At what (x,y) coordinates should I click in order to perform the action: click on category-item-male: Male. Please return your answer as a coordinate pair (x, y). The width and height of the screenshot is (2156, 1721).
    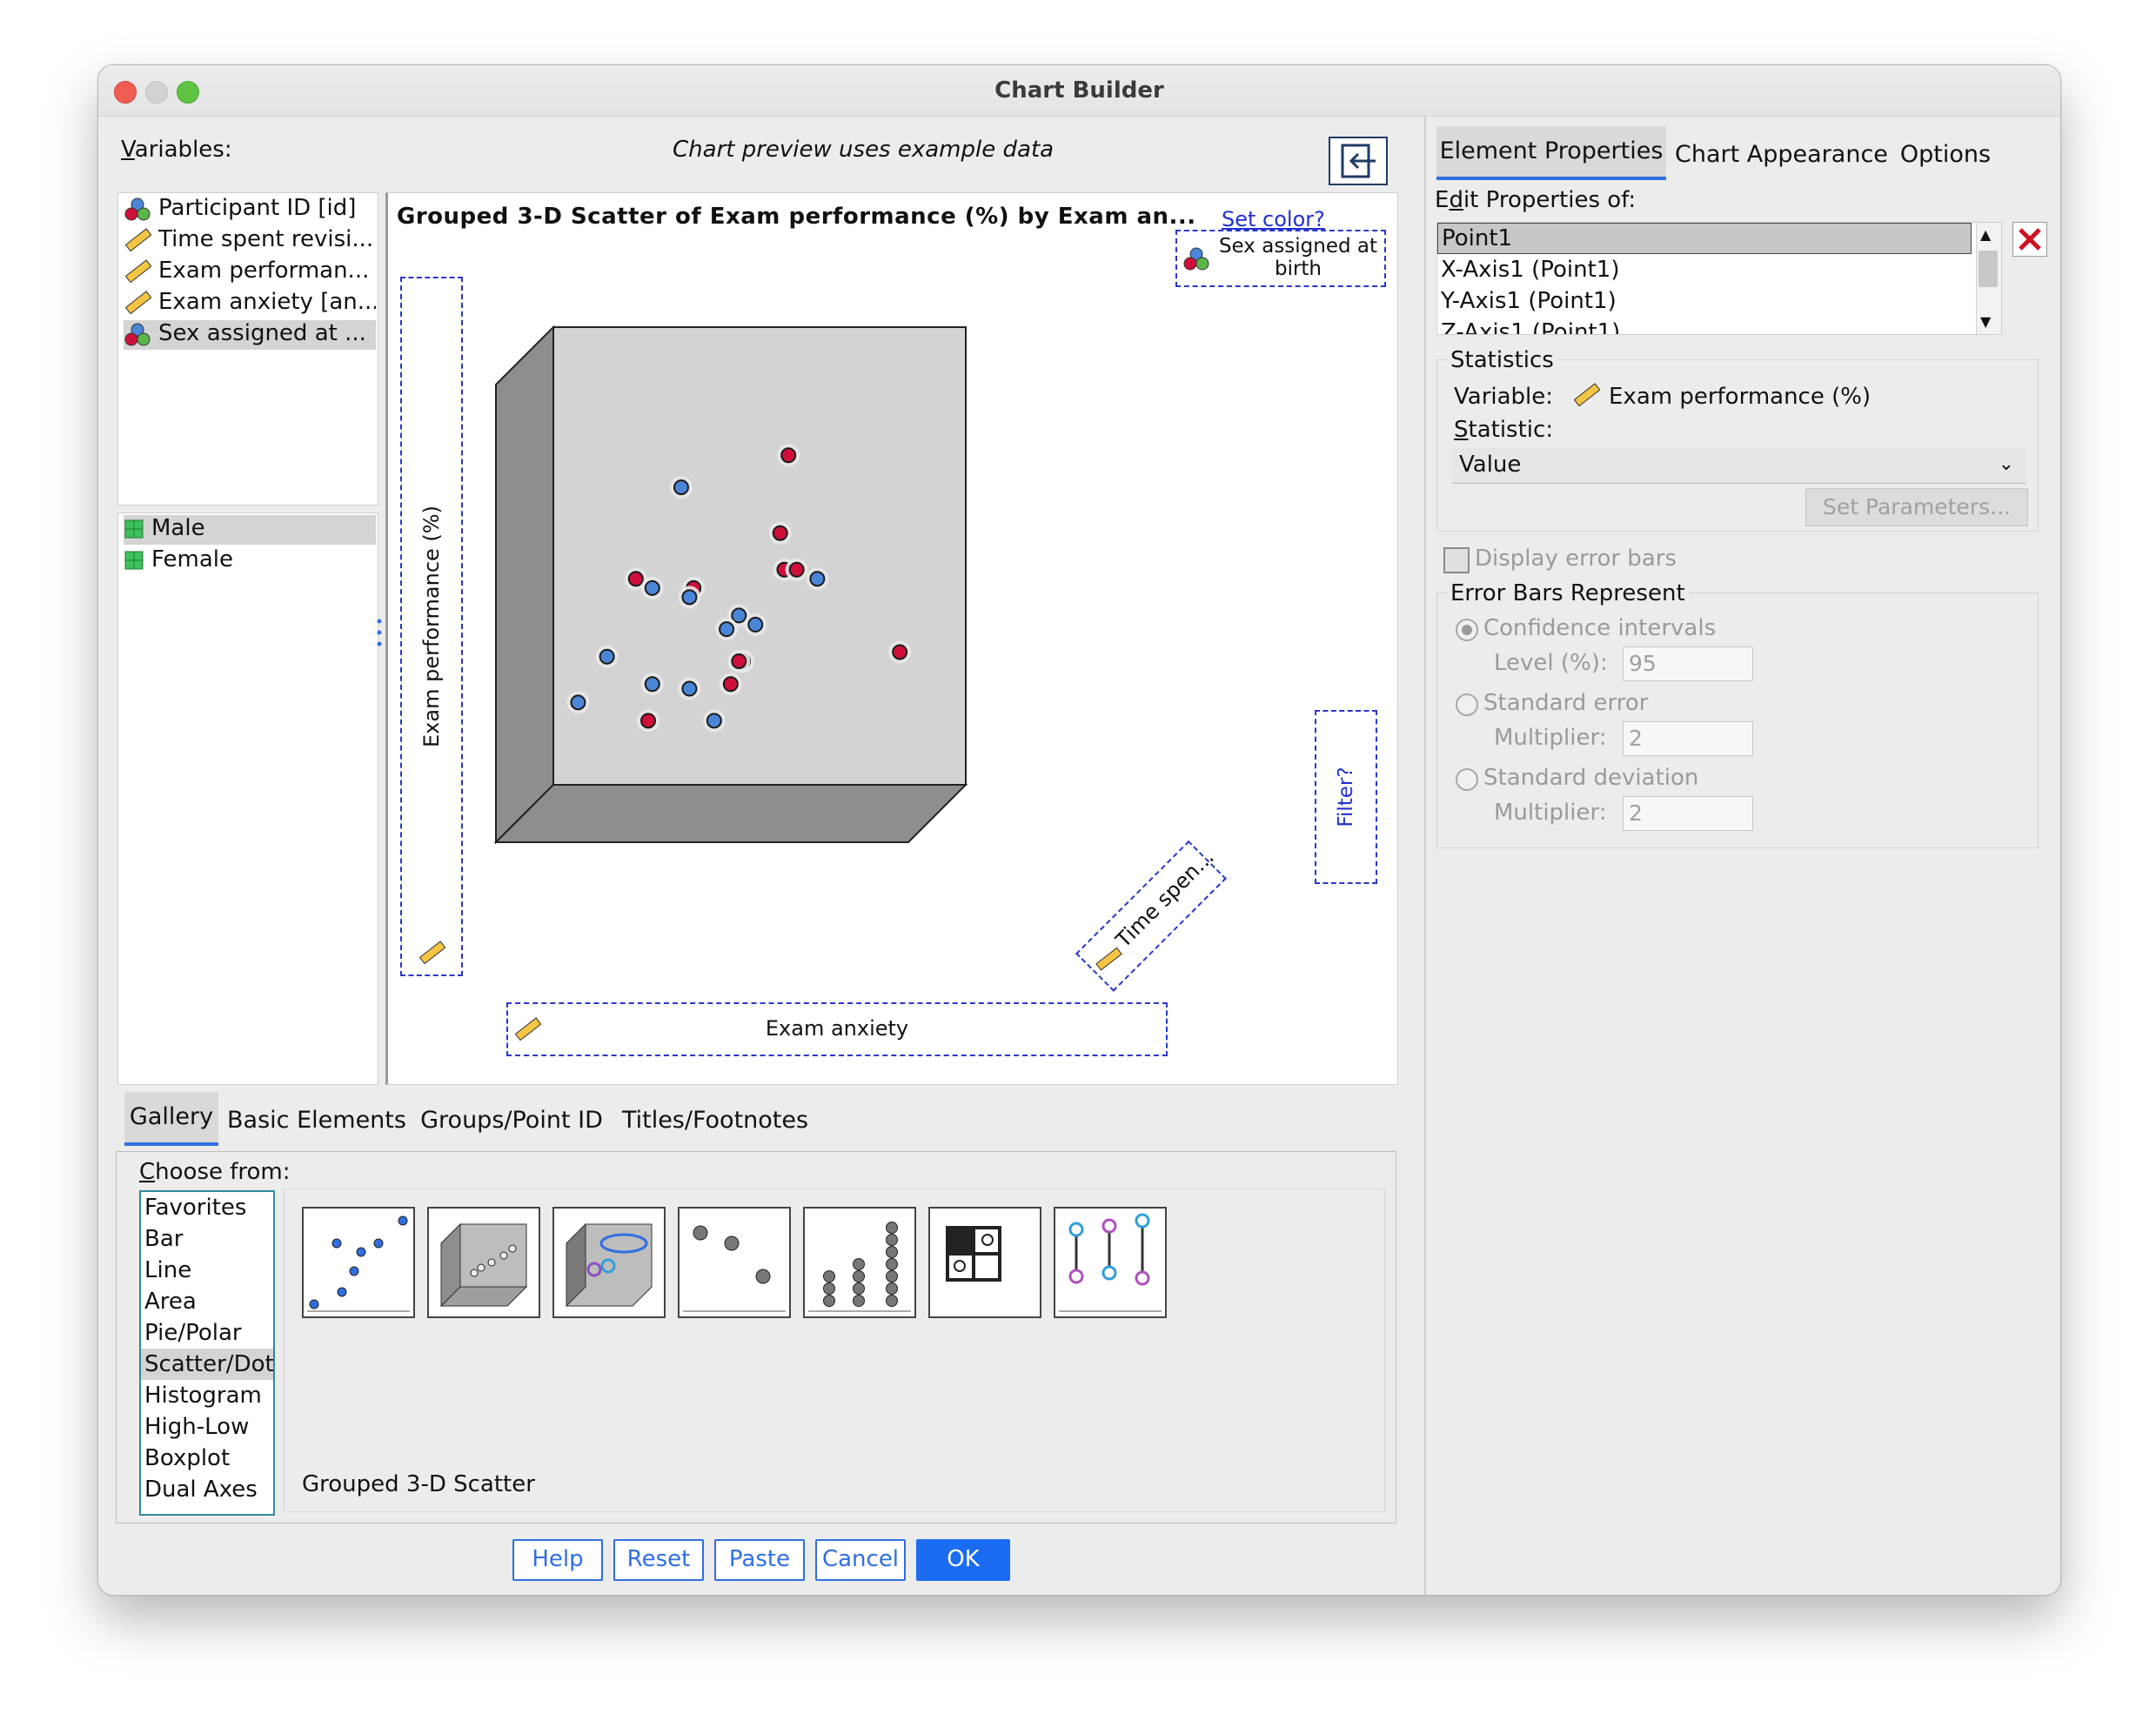
    Looking at the image, I should click on (250, 530).